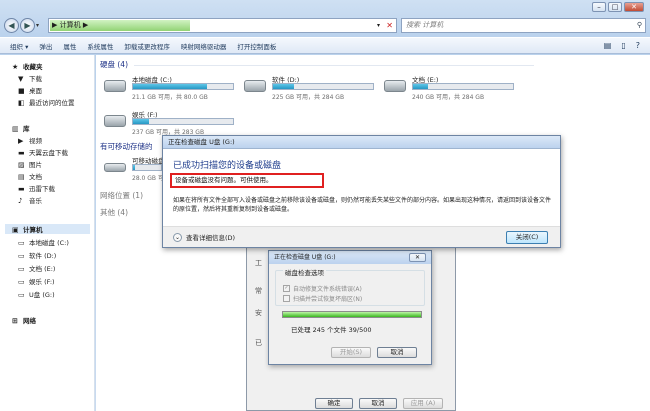 Image resolution: width=650 pixels, height=411 pixels. I want to click on sidebar-item-music: ♪ 音乐, so click(30, 200).